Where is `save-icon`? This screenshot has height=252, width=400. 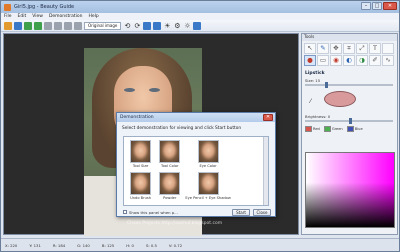
save-icon is located at coordinates (18, 25).